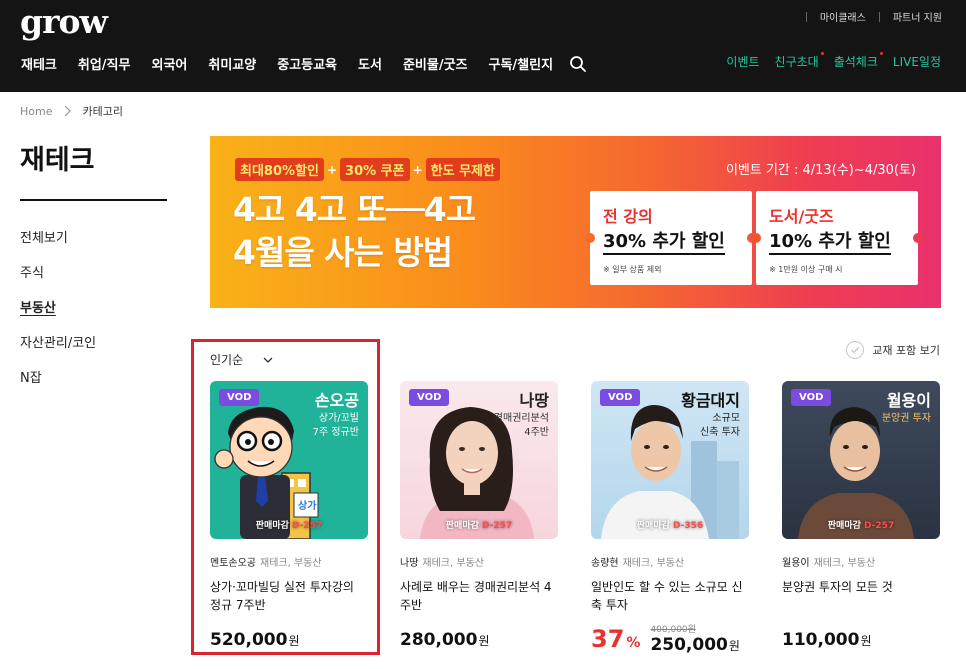  I want to click on svg-text: 상가, so click(307, 505).